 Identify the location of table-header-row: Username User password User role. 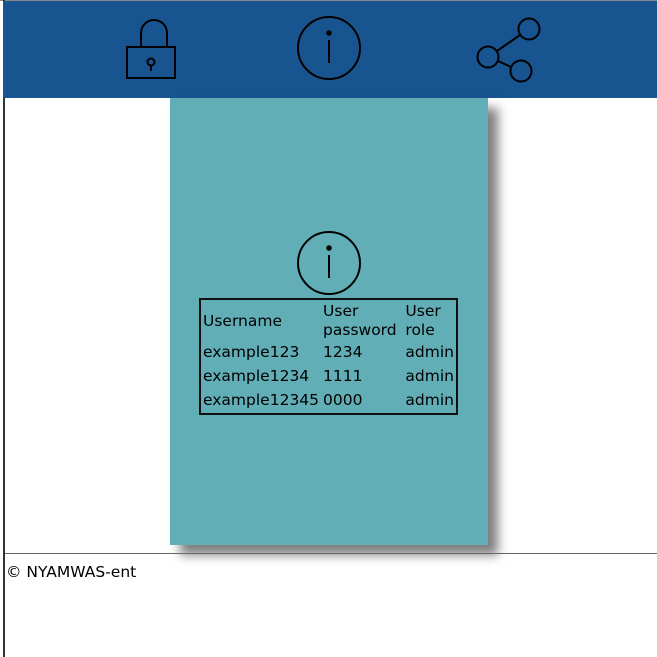
(328, 320).